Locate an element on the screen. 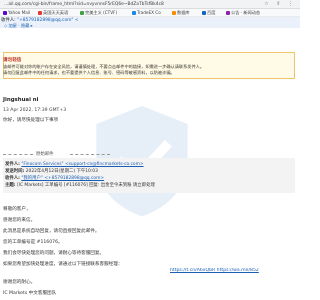 The height and width of the screenshot is (300, 320). body-line: 此消息是系统自动回复，请勿直接回复此邮件。 is located at coordinates (51, 231).